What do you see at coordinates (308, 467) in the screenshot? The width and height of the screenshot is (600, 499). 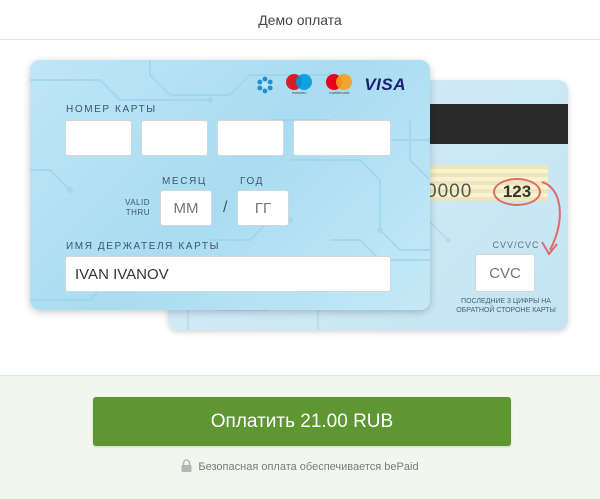 I see `secure-payment-text: Безопасная оплата обеспечивается bePaid` at bounding box center [308, 467].